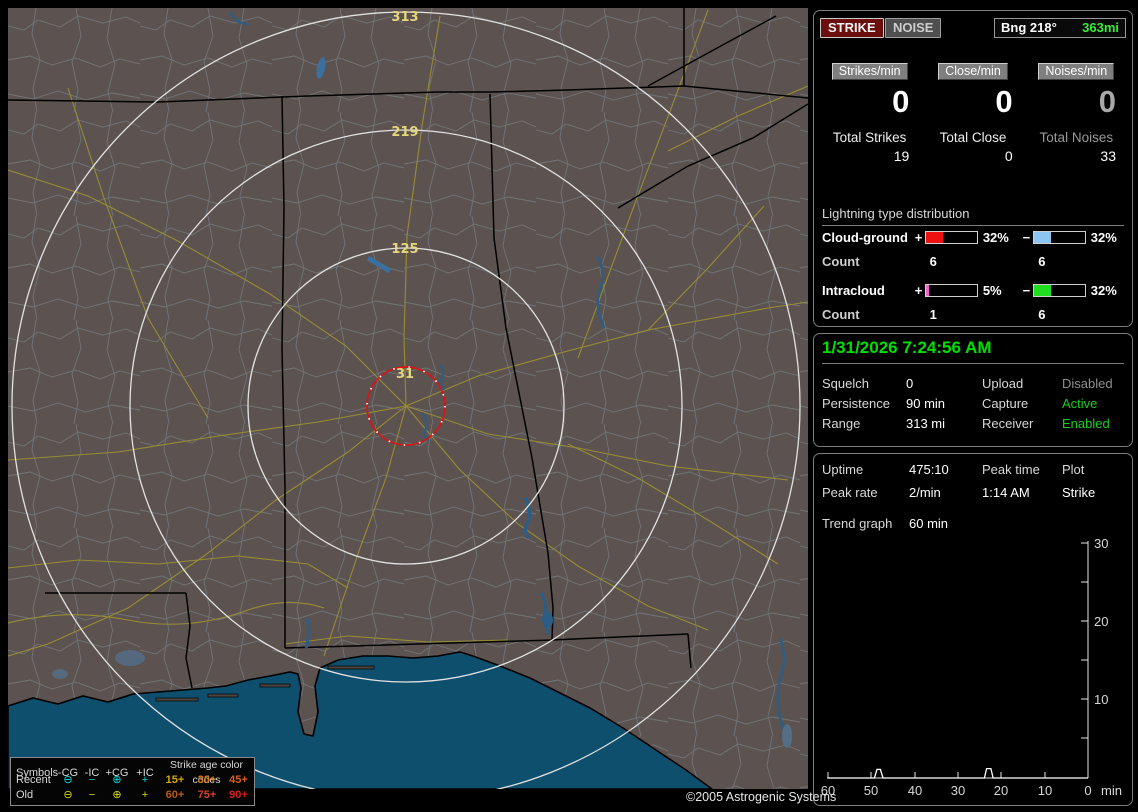  What do you see at coordinates (1108, 156) in the screenshot?
I see `total-noises-value: 33` at bounding box center [1108, 156].